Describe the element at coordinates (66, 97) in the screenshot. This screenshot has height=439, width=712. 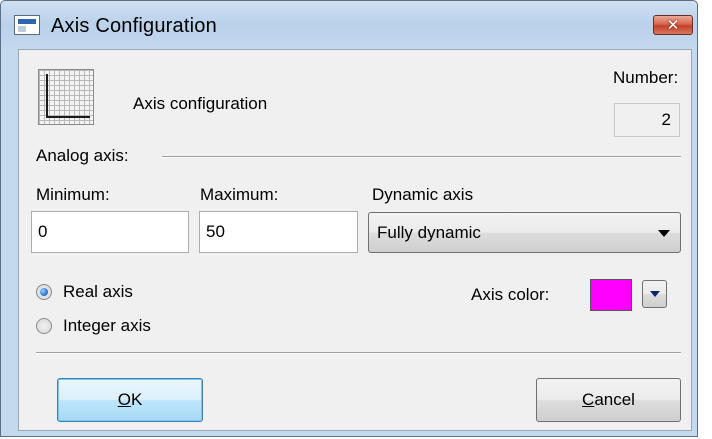
I see `axis-grid-icon` at that location.